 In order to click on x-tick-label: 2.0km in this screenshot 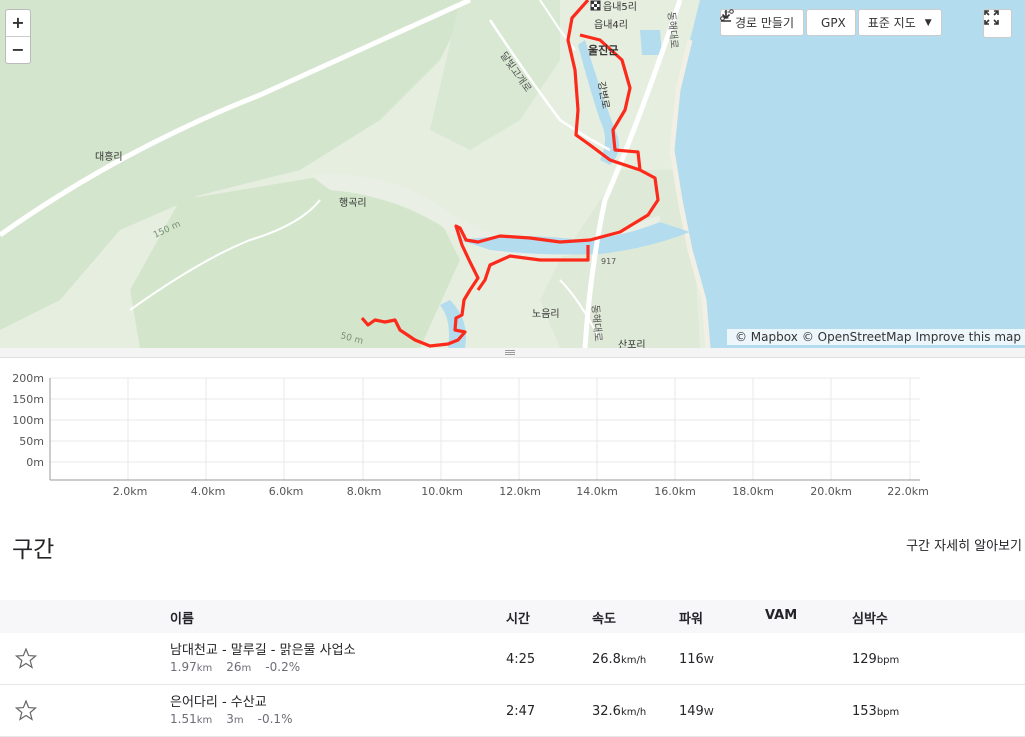, I will do `click(130, 491)`.